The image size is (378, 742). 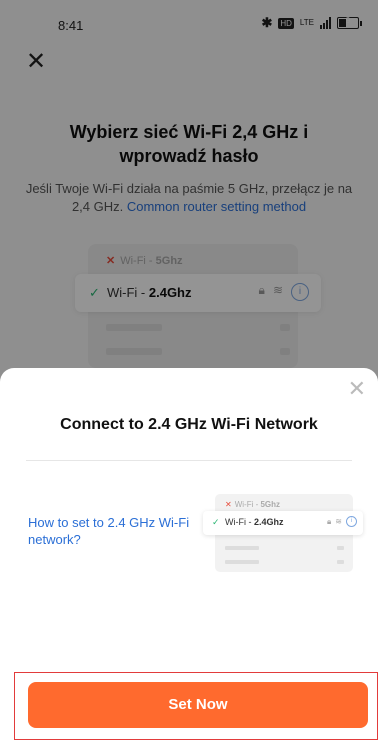 What do you see at coordinates (338, 521) in the screenshot?
I see `mini-wifi-icon: ≋` at bounding box center [338, 521].